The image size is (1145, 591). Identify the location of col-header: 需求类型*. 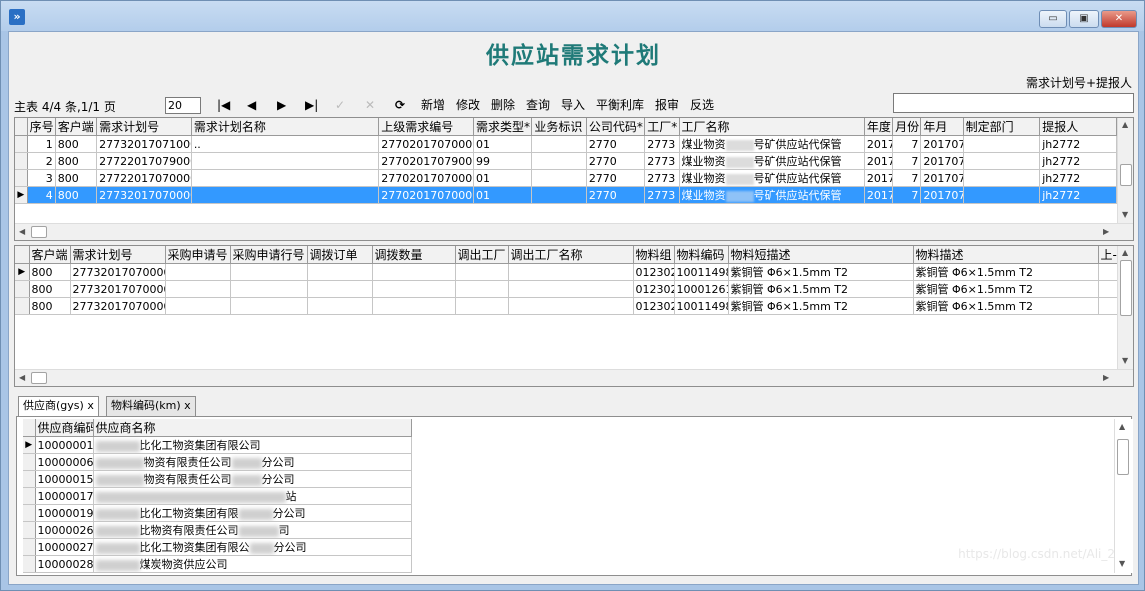
(503, 127).